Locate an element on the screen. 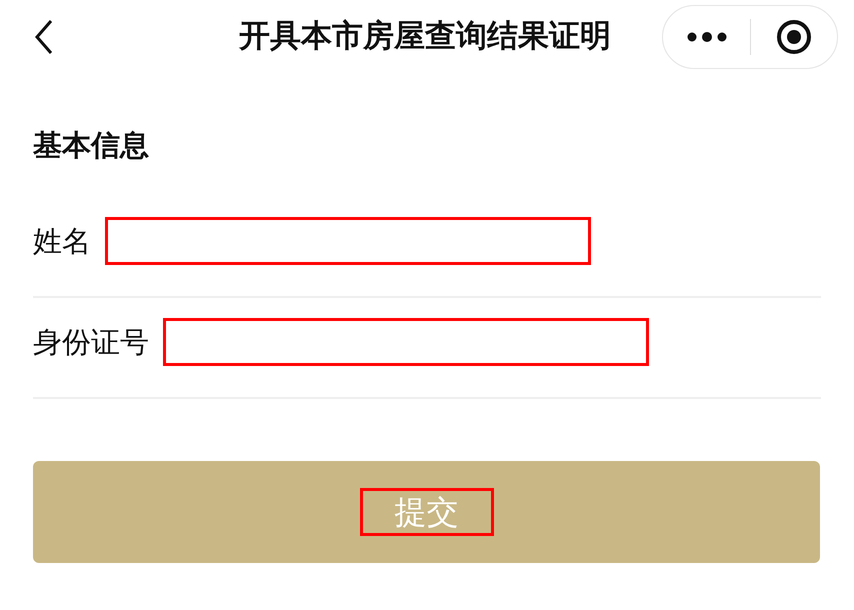 This screenshot has width=854, height=610. field-label: 身份证号 is located at coordinates (91, 342).